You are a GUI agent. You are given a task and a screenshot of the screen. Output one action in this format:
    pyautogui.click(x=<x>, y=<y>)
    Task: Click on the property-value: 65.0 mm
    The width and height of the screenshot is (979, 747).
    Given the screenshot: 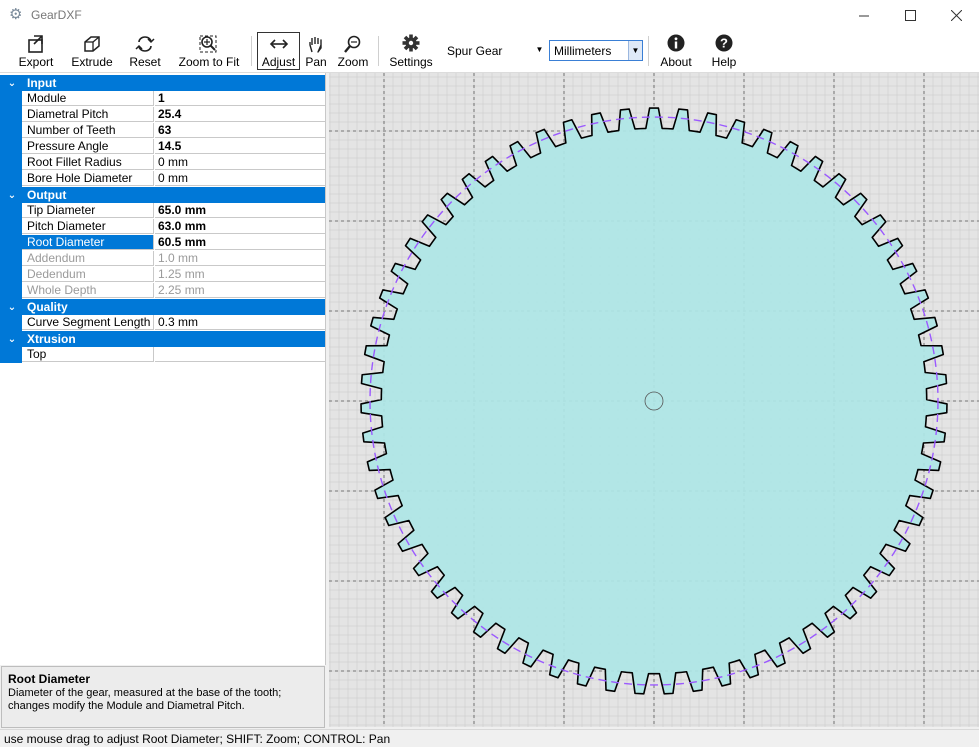 What is the action you would take?
    pyautogui.click(x=240, y=210)
    